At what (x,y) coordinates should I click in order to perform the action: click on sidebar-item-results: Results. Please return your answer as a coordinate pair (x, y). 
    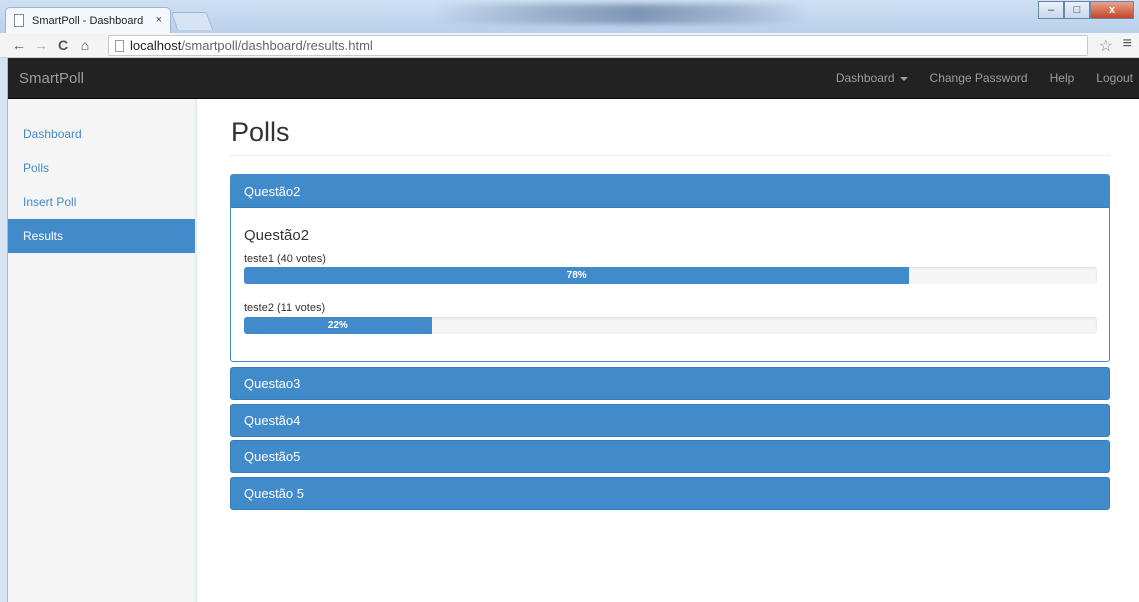
    Looking at the image, I should click on (101, 236).